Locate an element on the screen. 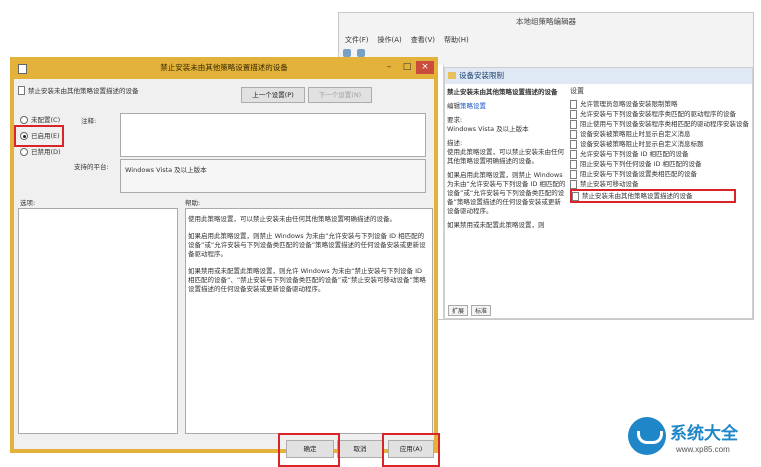  radio-label: 未配置(C) is located at coordinates (46, 120).